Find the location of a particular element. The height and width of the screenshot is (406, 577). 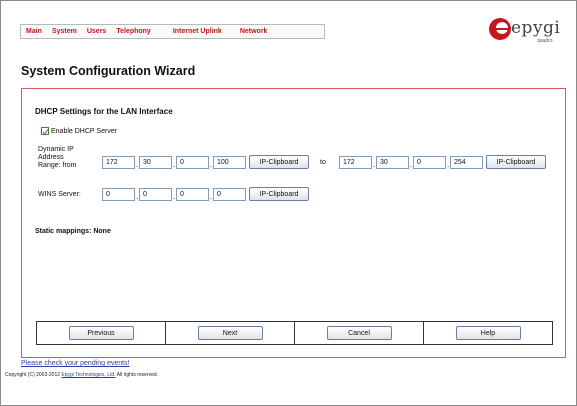

section-title: DHCP Settings for the LAN Interface is located at coordinates (104, 111).